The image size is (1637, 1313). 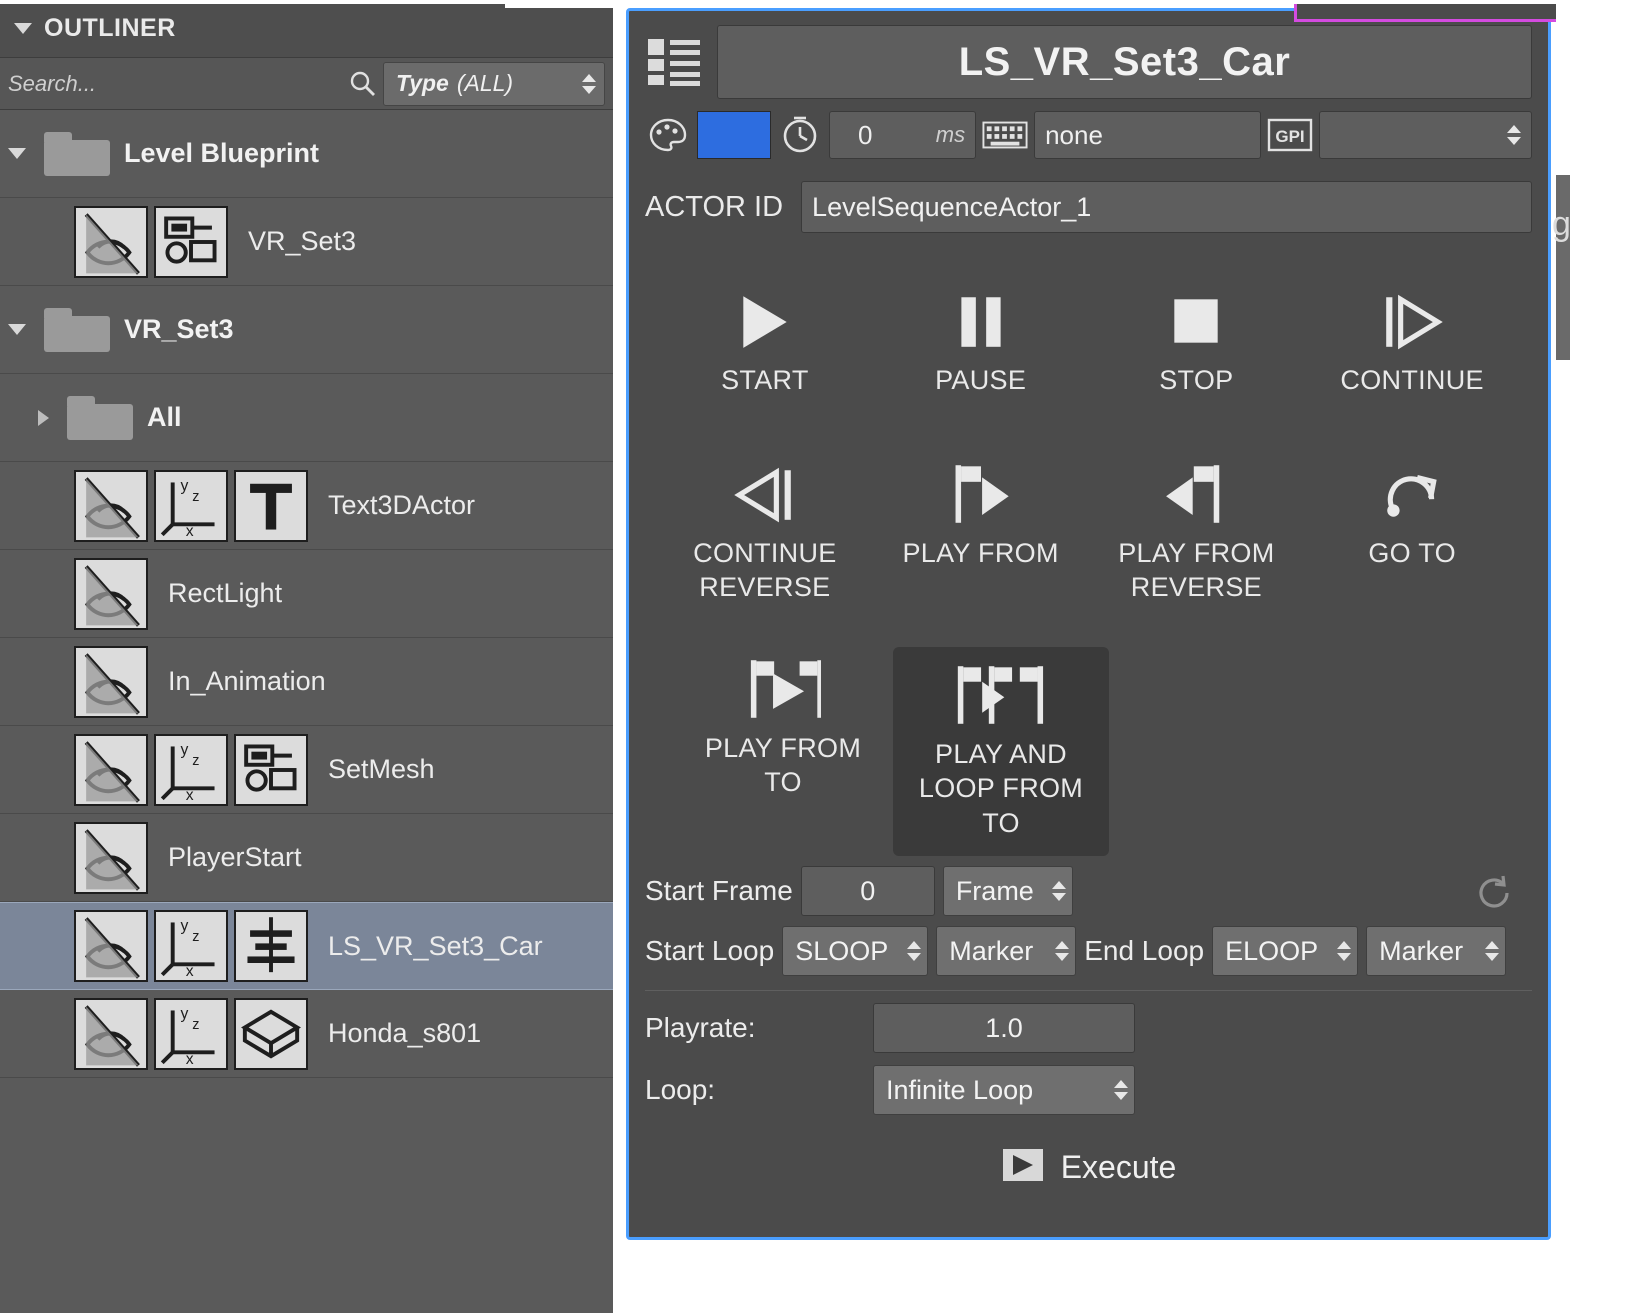 What do you see at coordinates (306, 858) in the screenshot?
I see `outliner-row-playerstart: PlayerStart` at bounding box center [306, 858].